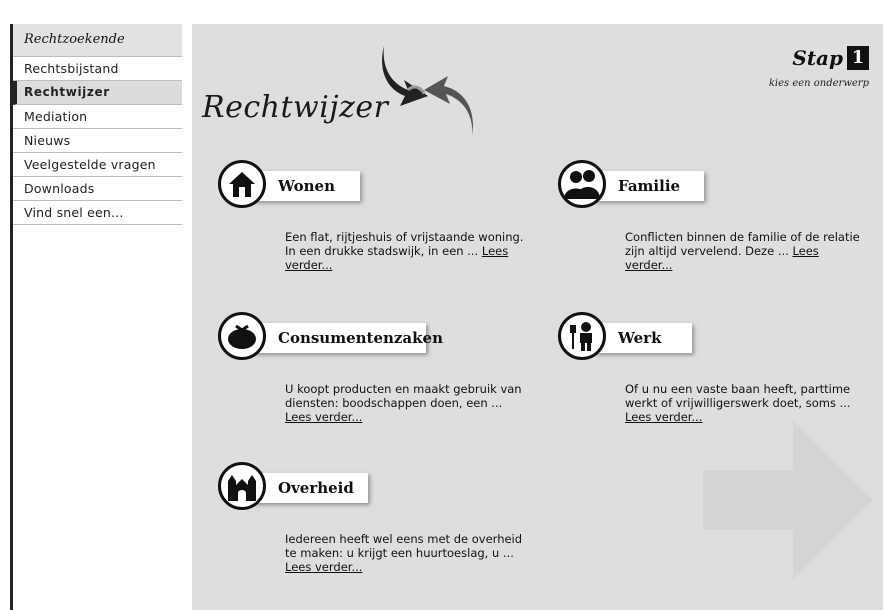 This screenshot has height=610, width=883. What do you see at coordinates (649, 186) in the screenshot?
I see `topic-title: Familie` at bounding box center [649, 186].